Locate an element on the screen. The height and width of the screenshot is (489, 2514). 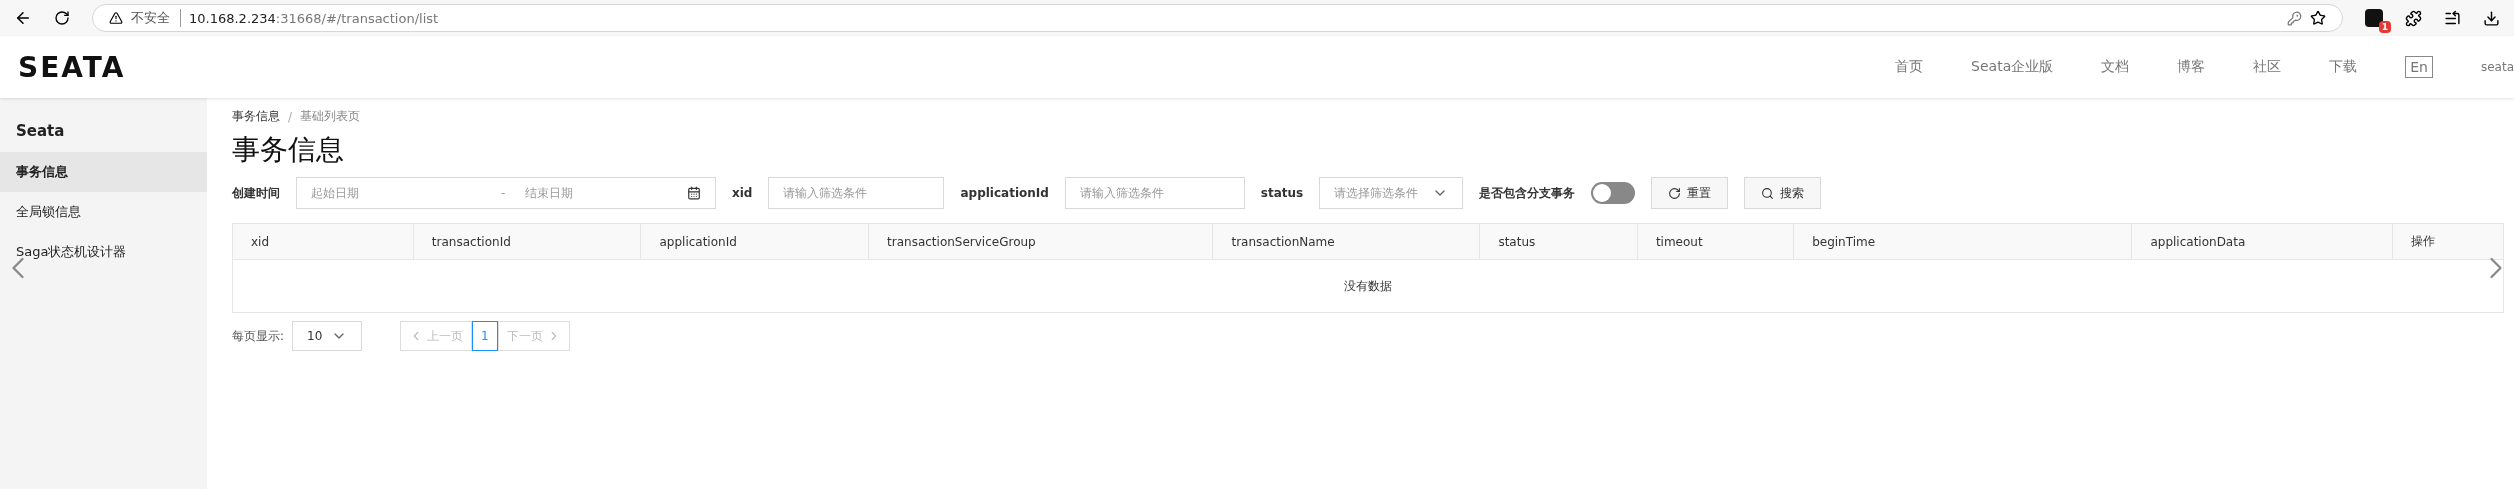
column-header: applicationData is located at coordinates (2262, 241).